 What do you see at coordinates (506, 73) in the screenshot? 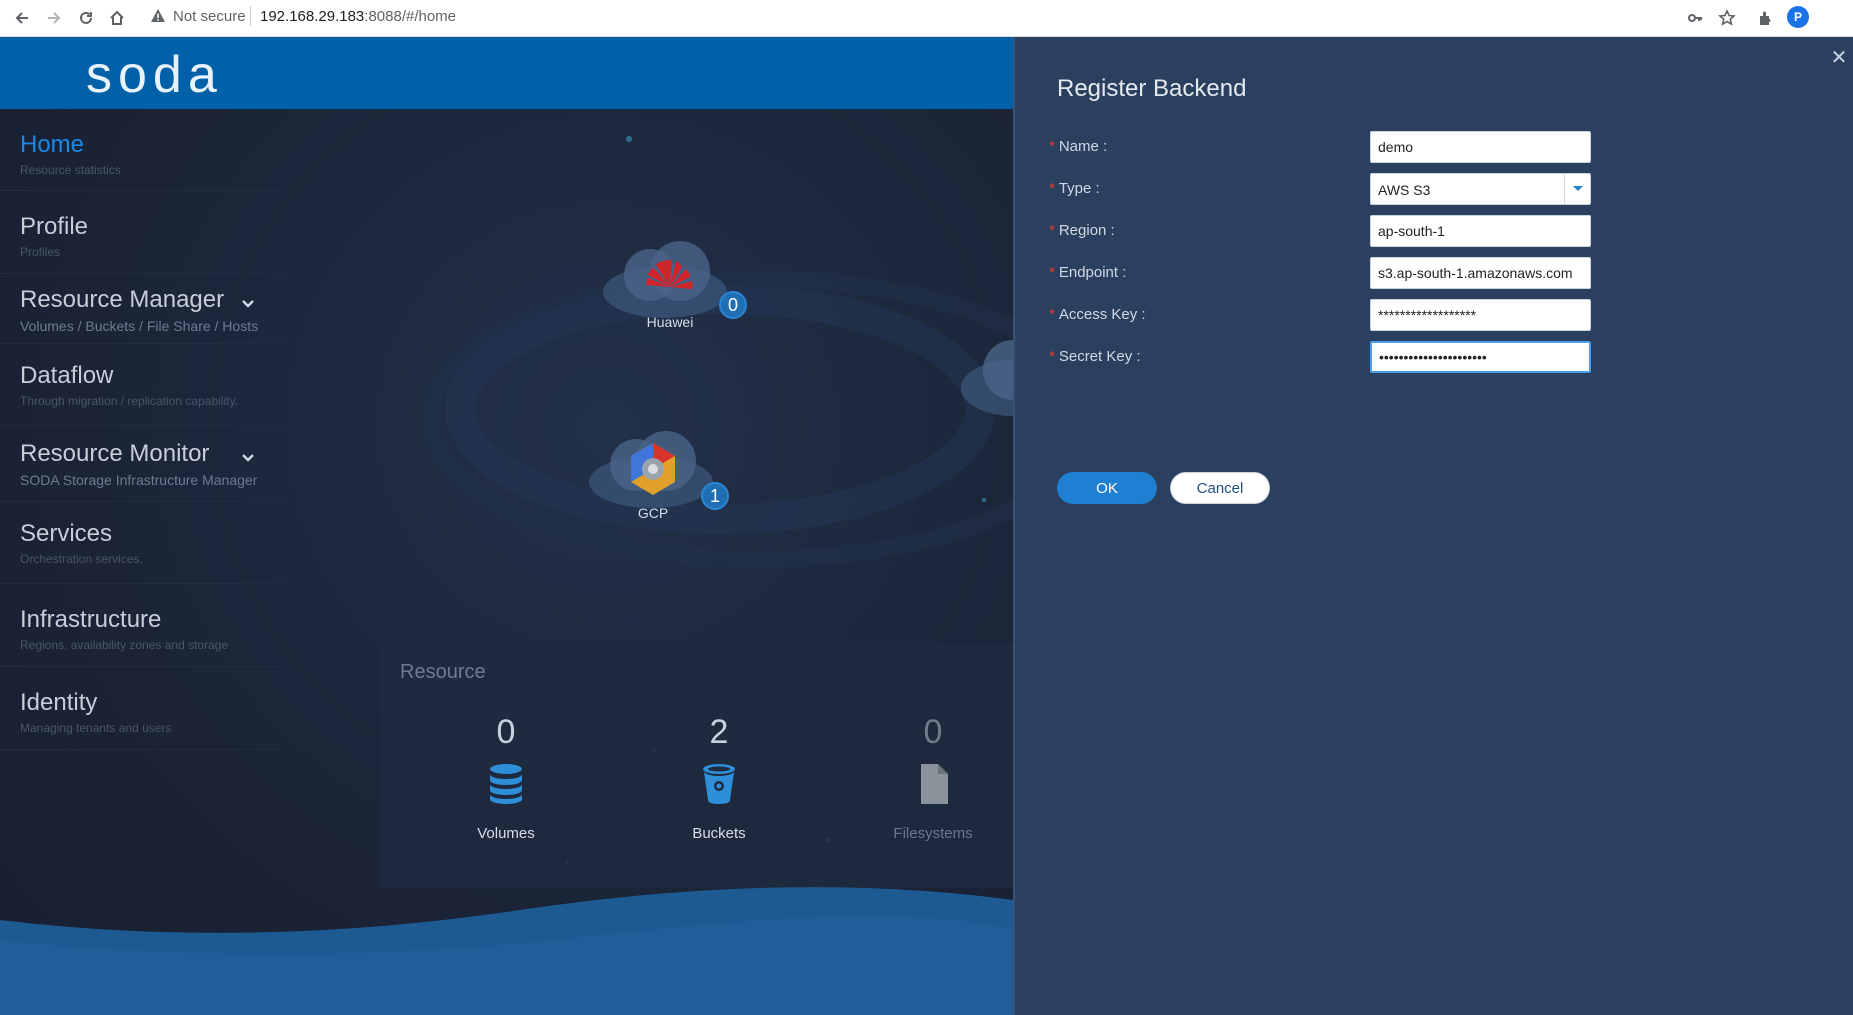
I see `app-header: soda` at bounding box center [506, 73].